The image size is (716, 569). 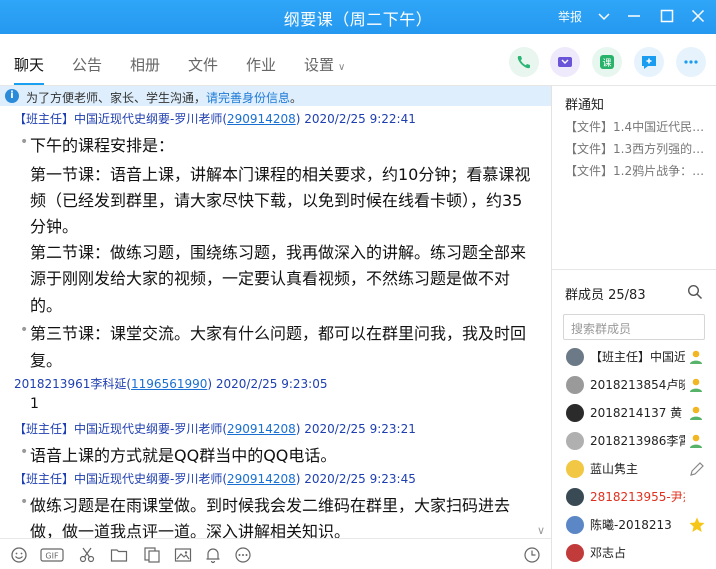 I want to click on member-row: 【班主任】中国近, so click(x=637, y=357).